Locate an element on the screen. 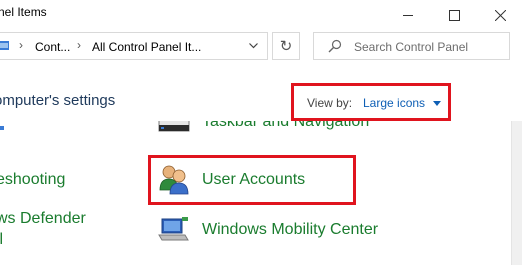 This screenshot has width=522, height=265. refresh-button: ↻ is located at coordinates (286, 46).